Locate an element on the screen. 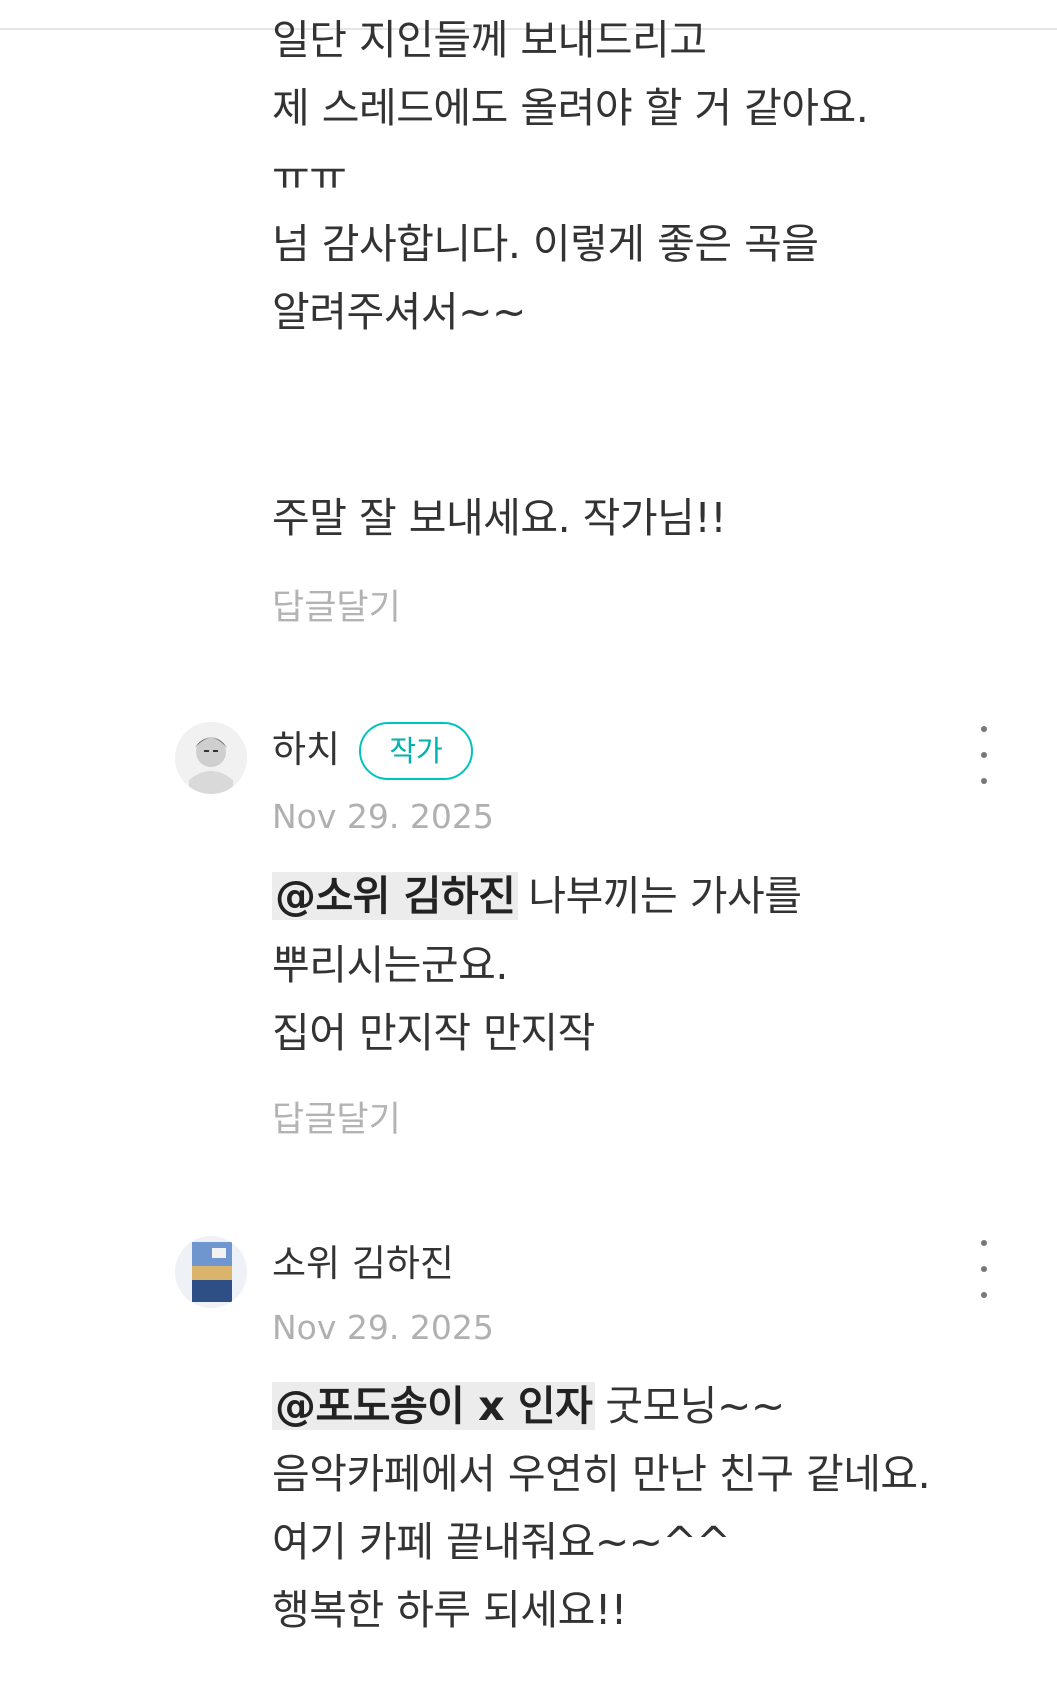  book-cover-icon is located at coordinates (211, 1272).